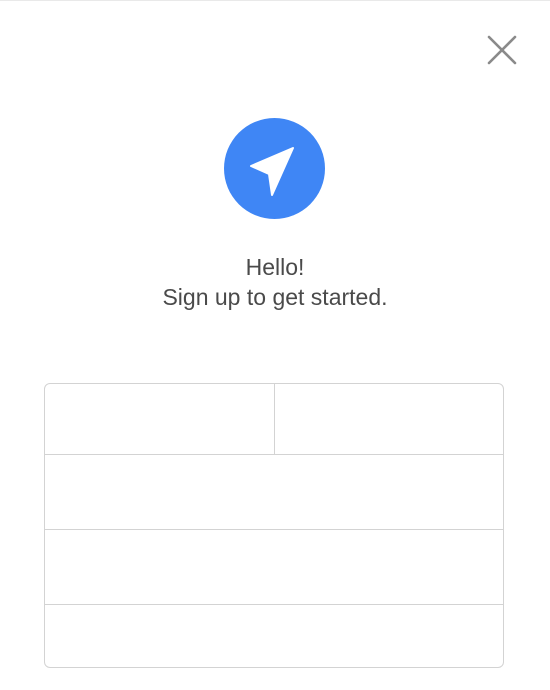 The width and height of the screenshot is (550, 690). I want to click on email-field, so click(274, 492).